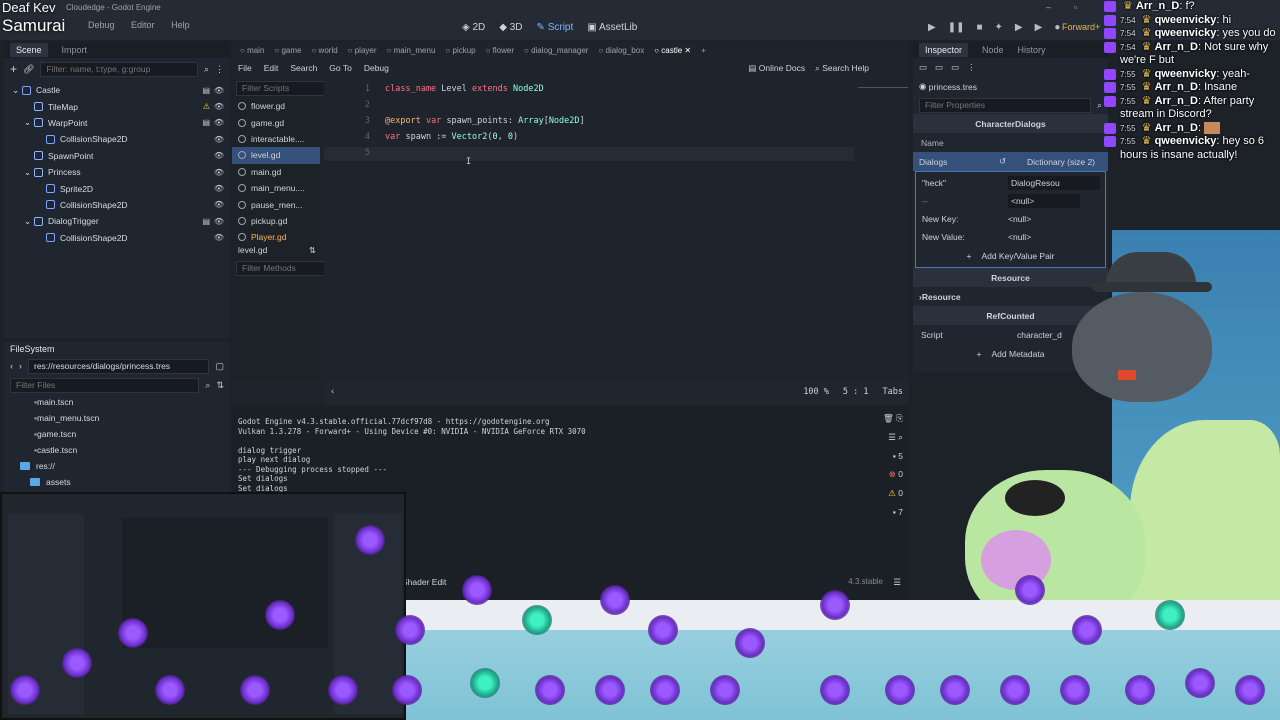 The image size is (1280, 720). Describe the element at coordinates (117, 221) in the screenshot. I see `scene-node-row: ⌄ DialogTrigger 👁︎ ▤` at that location.